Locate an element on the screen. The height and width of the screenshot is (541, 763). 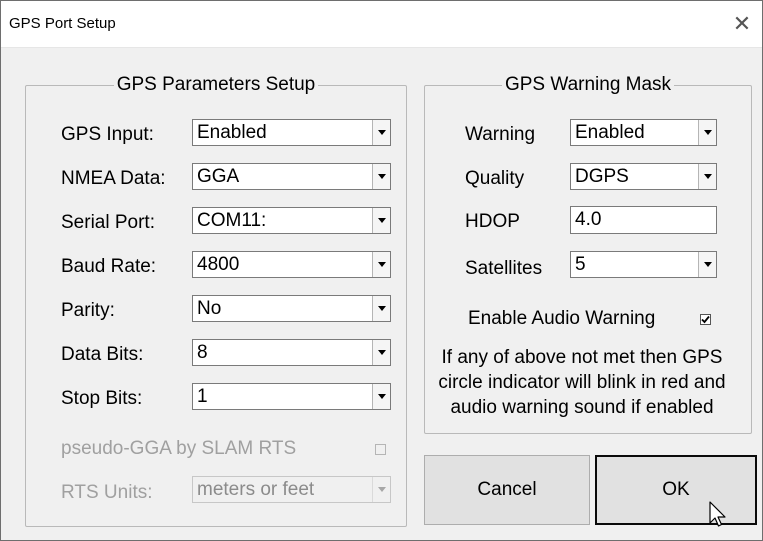
baud-rate-label: Baud Rate: is located at coordinates (109, 266).